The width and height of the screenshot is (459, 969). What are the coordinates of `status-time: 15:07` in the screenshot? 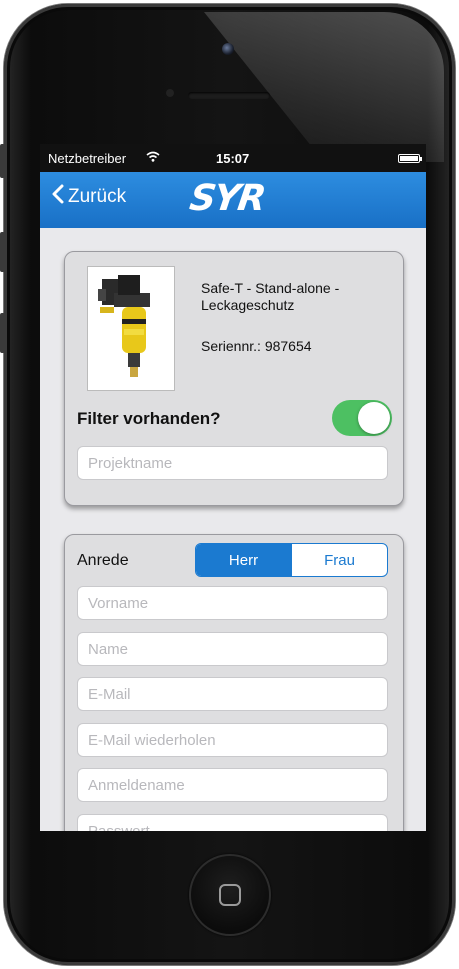 It's located at (233, 158).